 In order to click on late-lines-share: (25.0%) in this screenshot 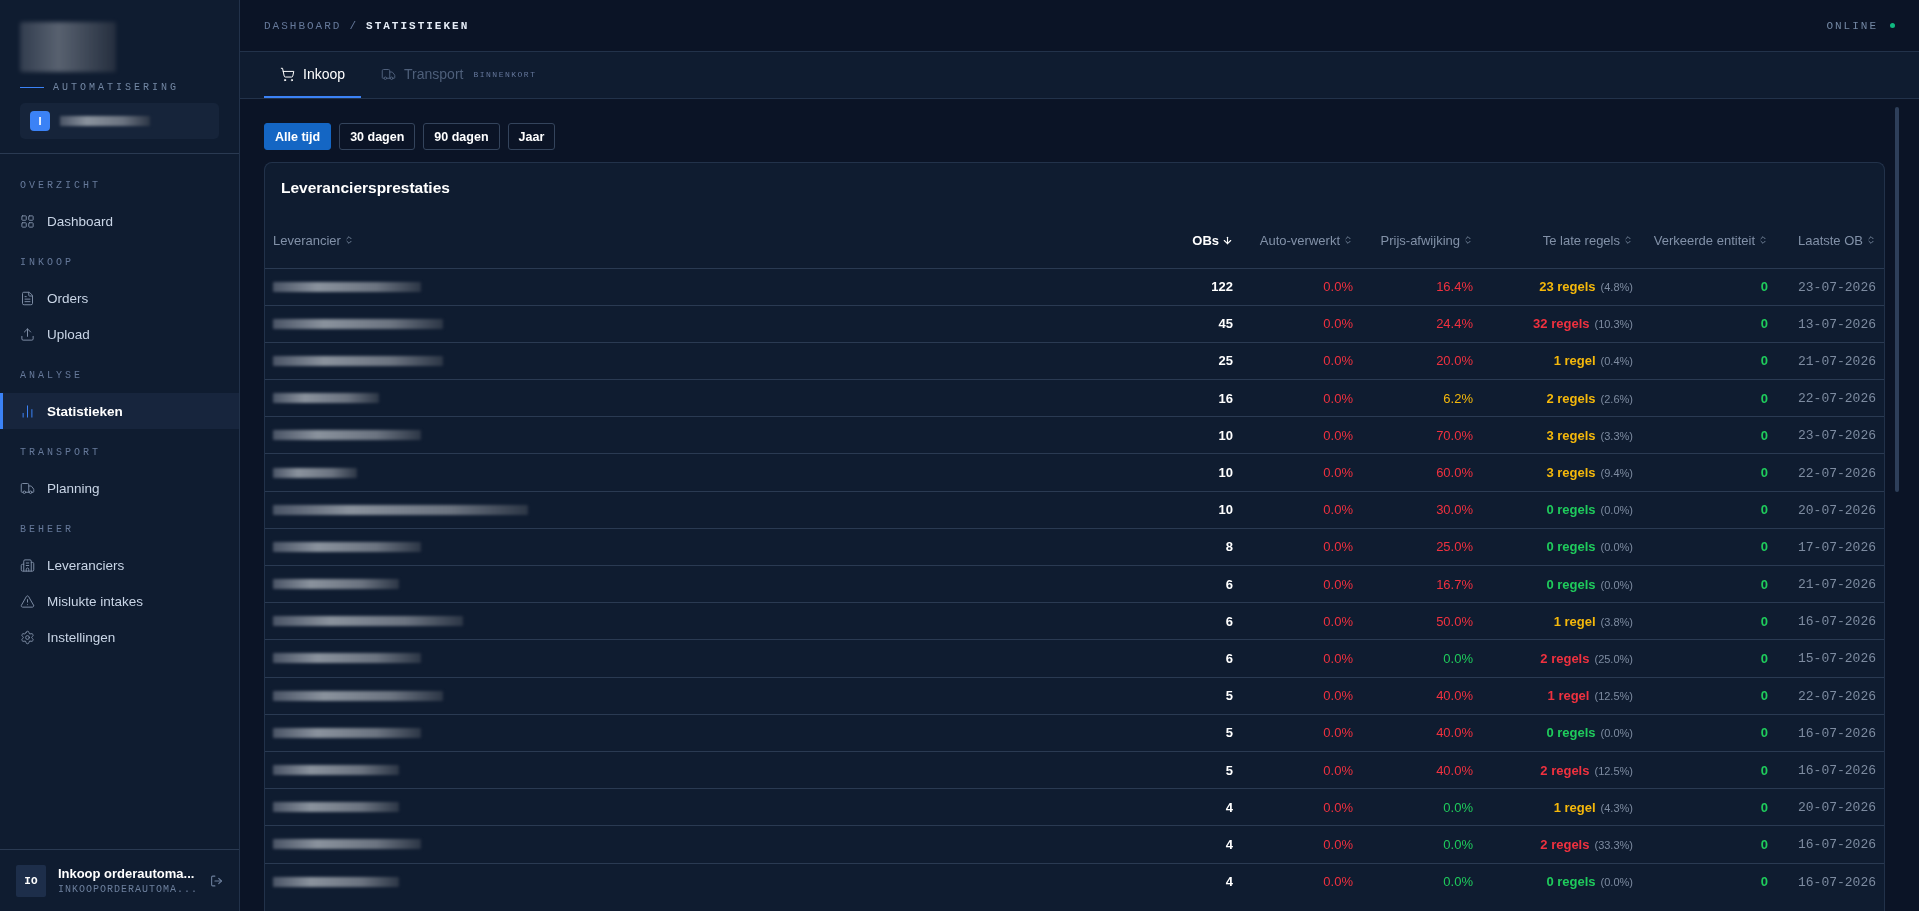, I will do `click(1613, 658)`.